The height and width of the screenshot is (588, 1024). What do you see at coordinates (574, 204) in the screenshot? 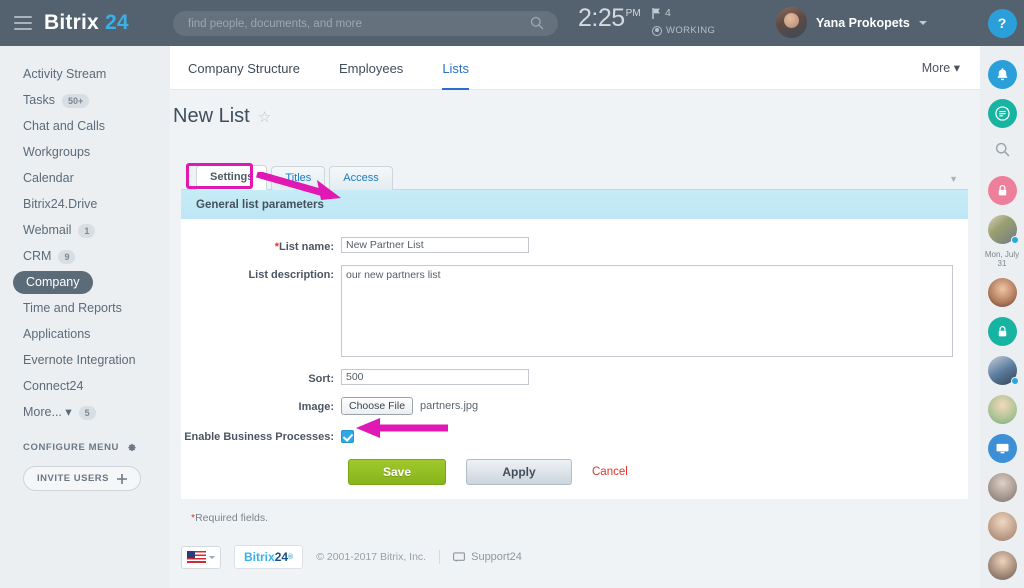
I see `section-header: General list parameters` at bounding box center [574, 204].